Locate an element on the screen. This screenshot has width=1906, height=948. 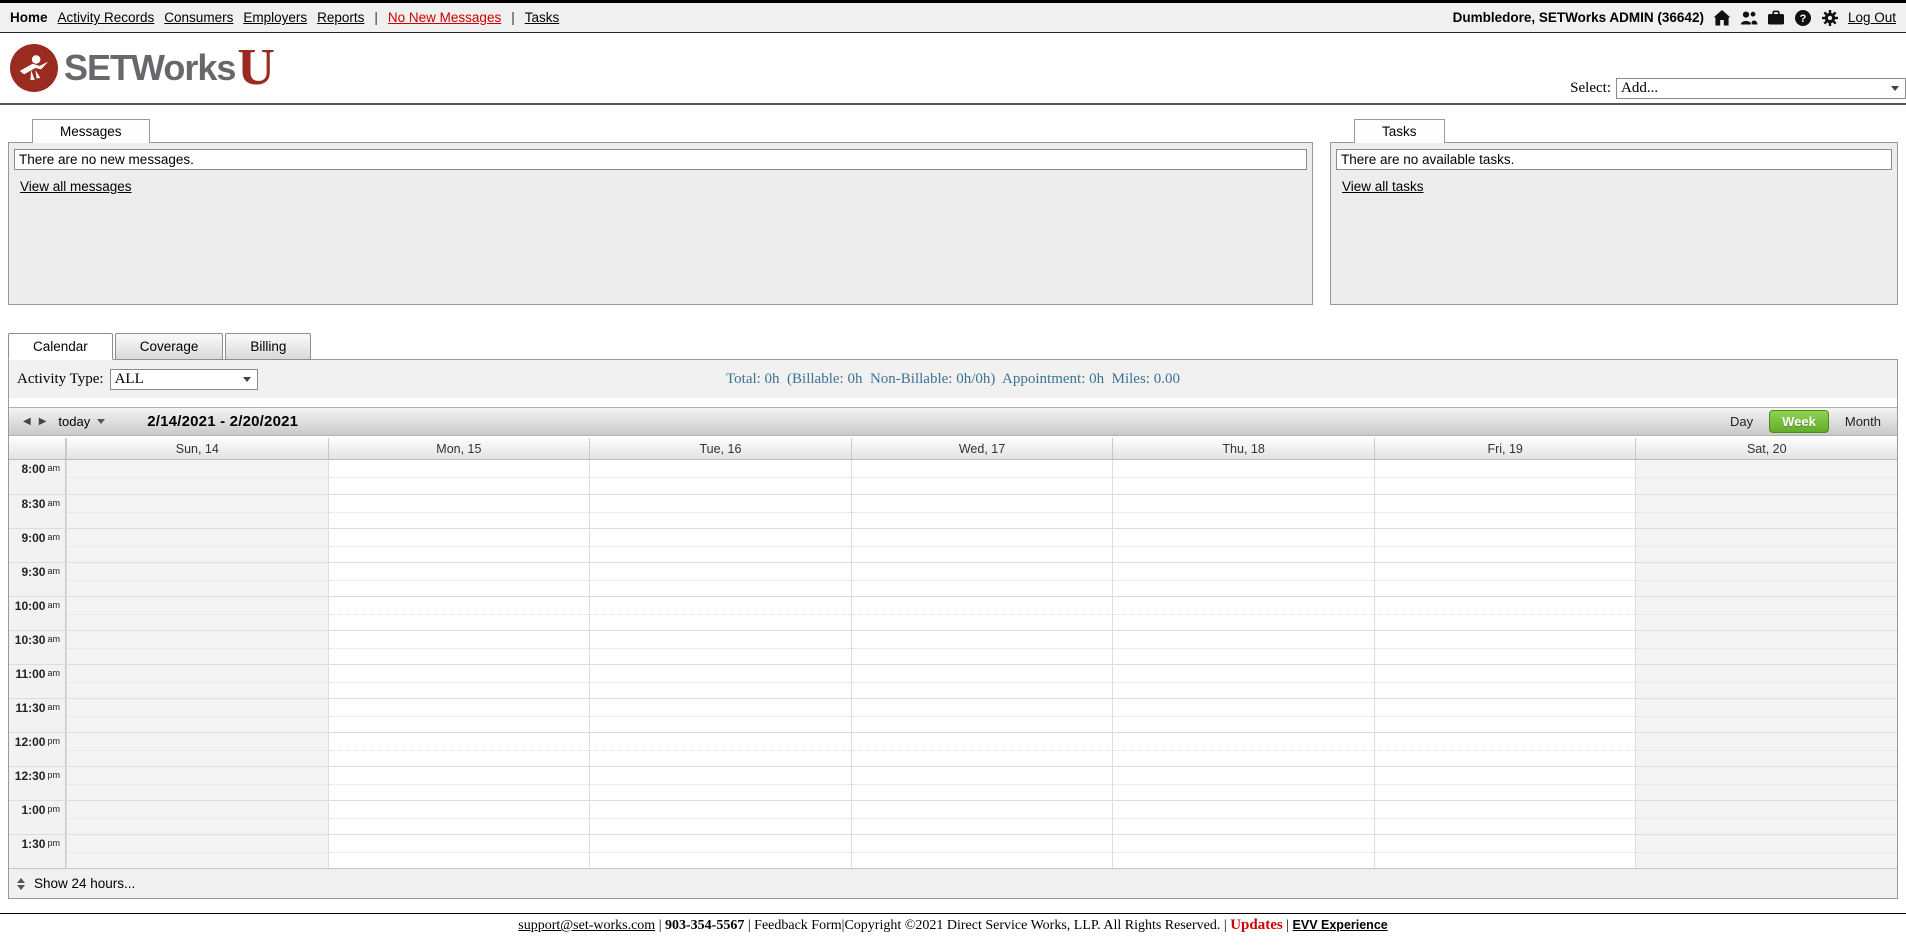
nav-tasks: Tasks is located at coordinates (542, 17).